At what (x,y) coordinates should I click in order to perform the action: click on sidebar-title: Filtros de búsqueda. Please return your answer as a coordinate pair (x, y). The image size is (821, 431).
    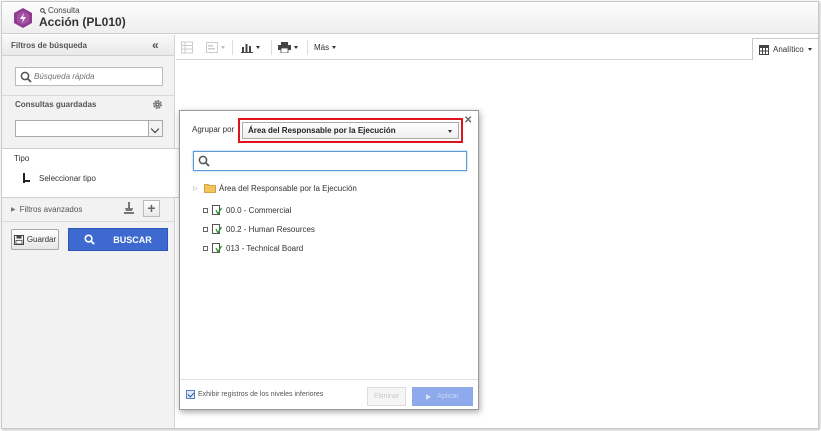
    Looking at the image, I should click on (49, 45).